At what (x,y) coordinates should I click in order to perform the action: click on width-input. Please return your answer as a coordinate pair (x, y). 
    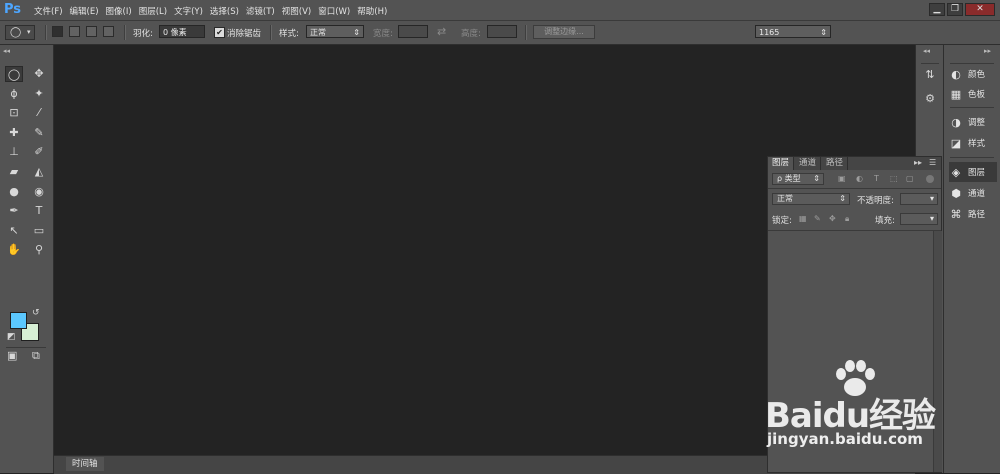
    Looking at the image, I should click on (413, 31).